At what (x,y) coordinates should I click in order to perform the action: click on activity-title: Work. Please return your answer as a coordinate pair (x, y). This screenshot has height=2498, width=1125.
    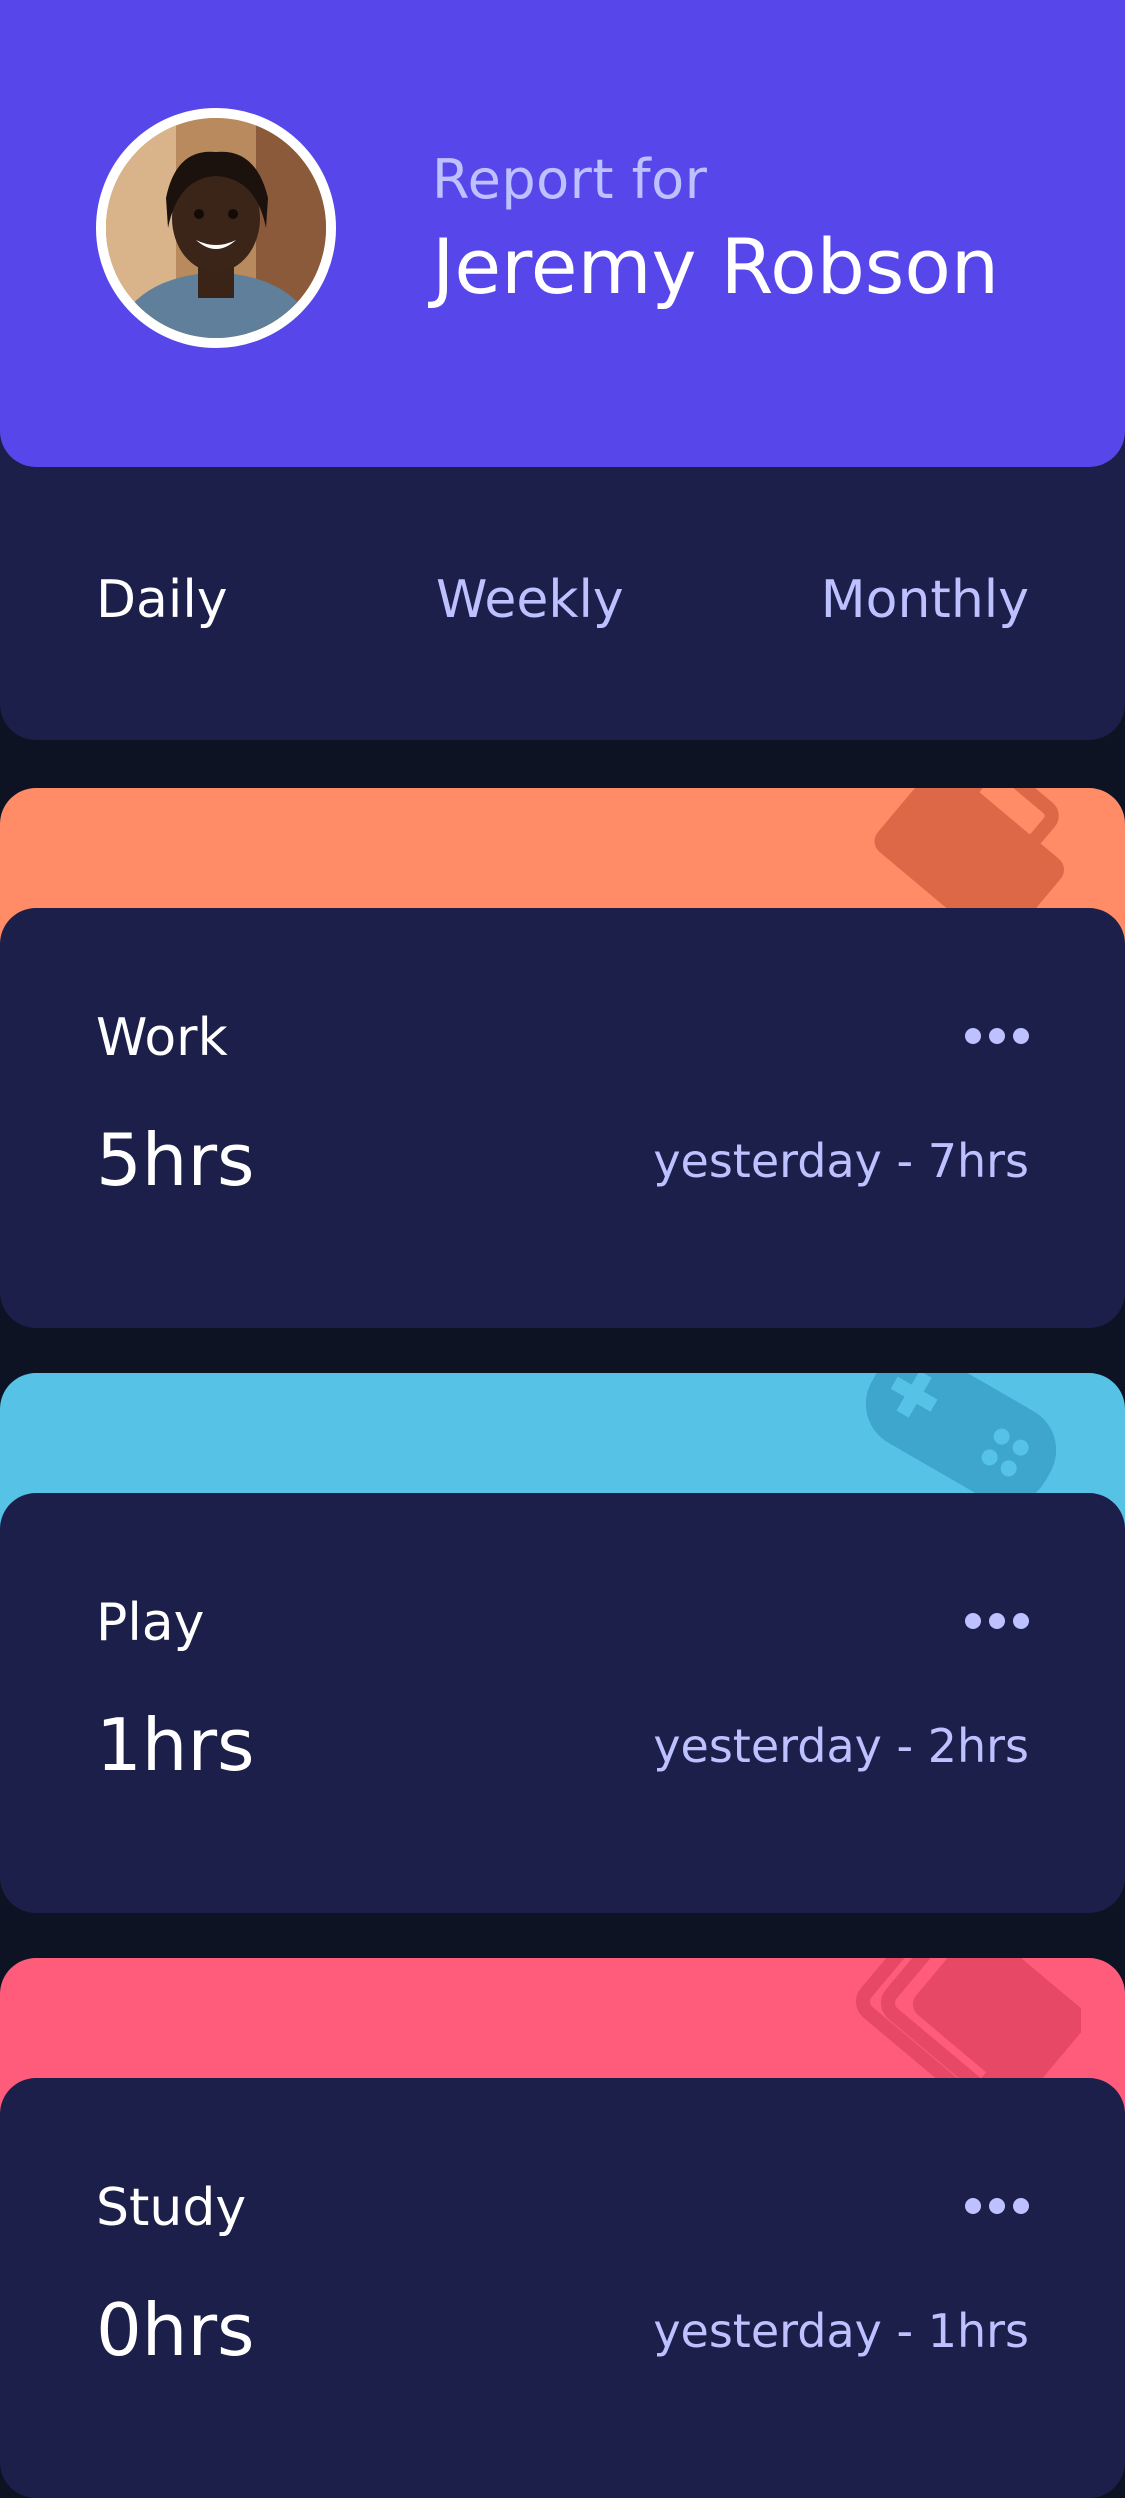
    Looking at the image, I should click on (162, 1038).